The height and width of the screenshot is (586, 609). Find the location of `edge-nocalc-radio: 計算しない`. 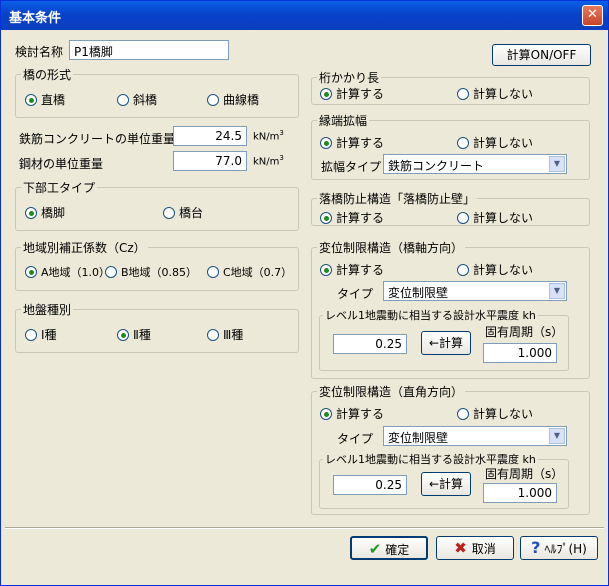

edge-nocalc-radio: 計算しない is located at coordinates (495, 142).